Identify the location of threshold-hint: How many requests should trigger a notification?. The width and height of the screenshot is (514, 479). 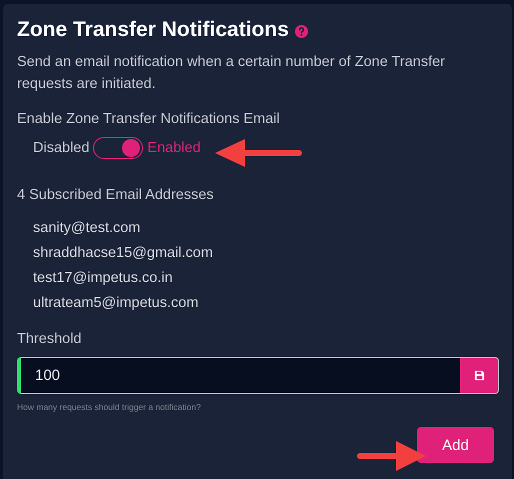
(109, 407).